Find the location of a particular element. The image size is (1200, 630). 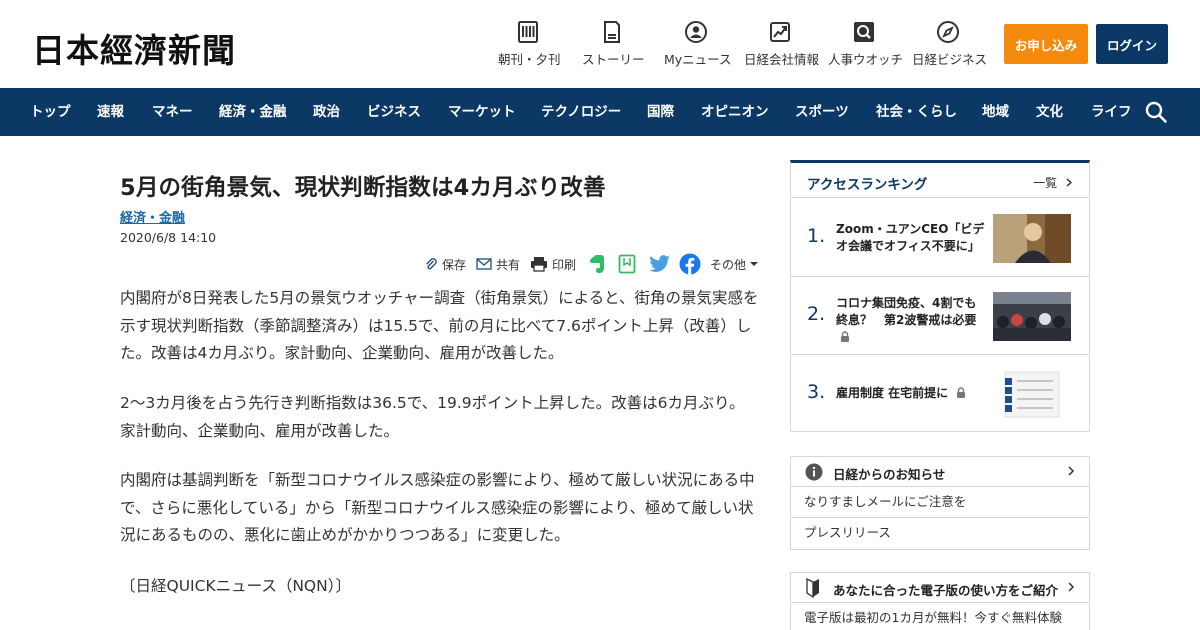

stock-chart-icon is located at coordinates (780, 32).